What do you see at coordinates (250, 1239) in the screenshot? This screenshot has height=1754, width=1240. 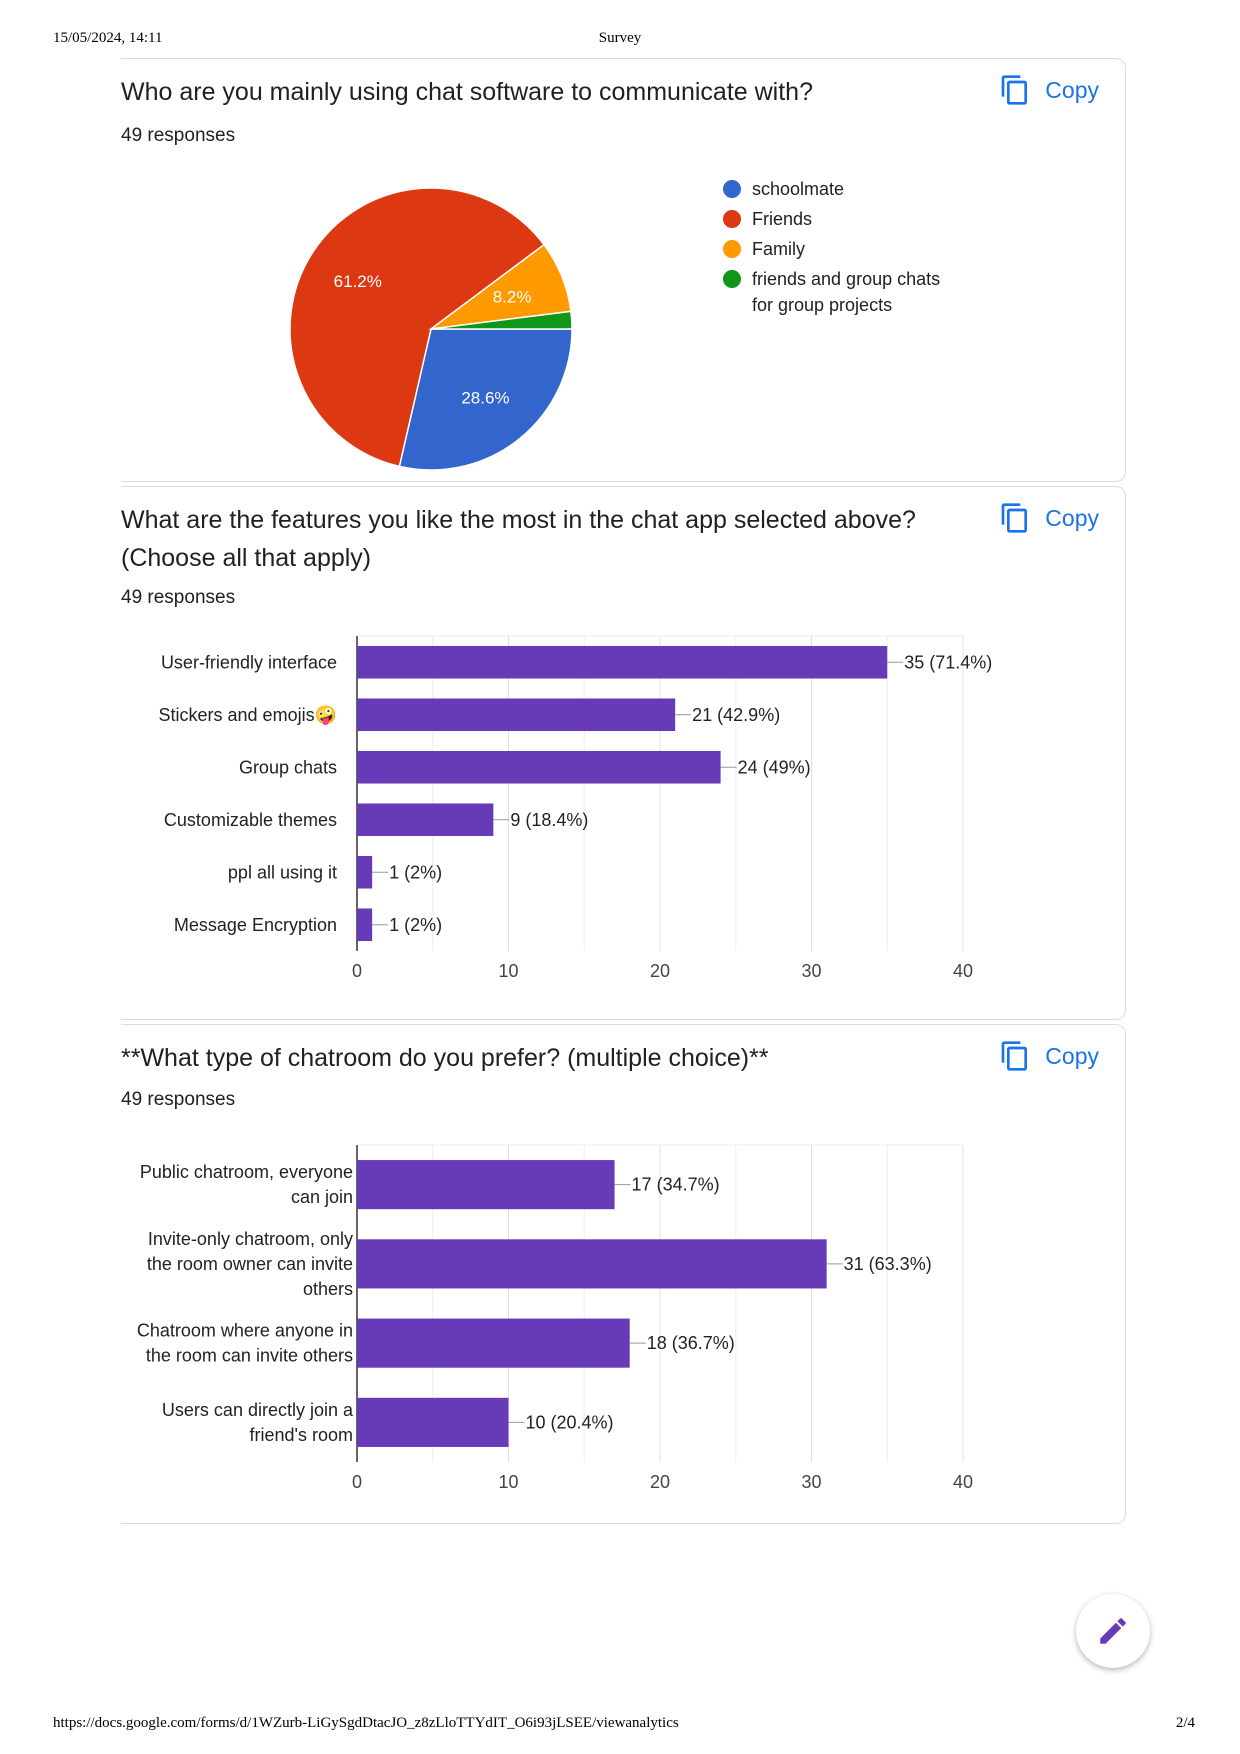 I see `category-label: Invite-only chatroom, only` at bounding box center [250, 1239].